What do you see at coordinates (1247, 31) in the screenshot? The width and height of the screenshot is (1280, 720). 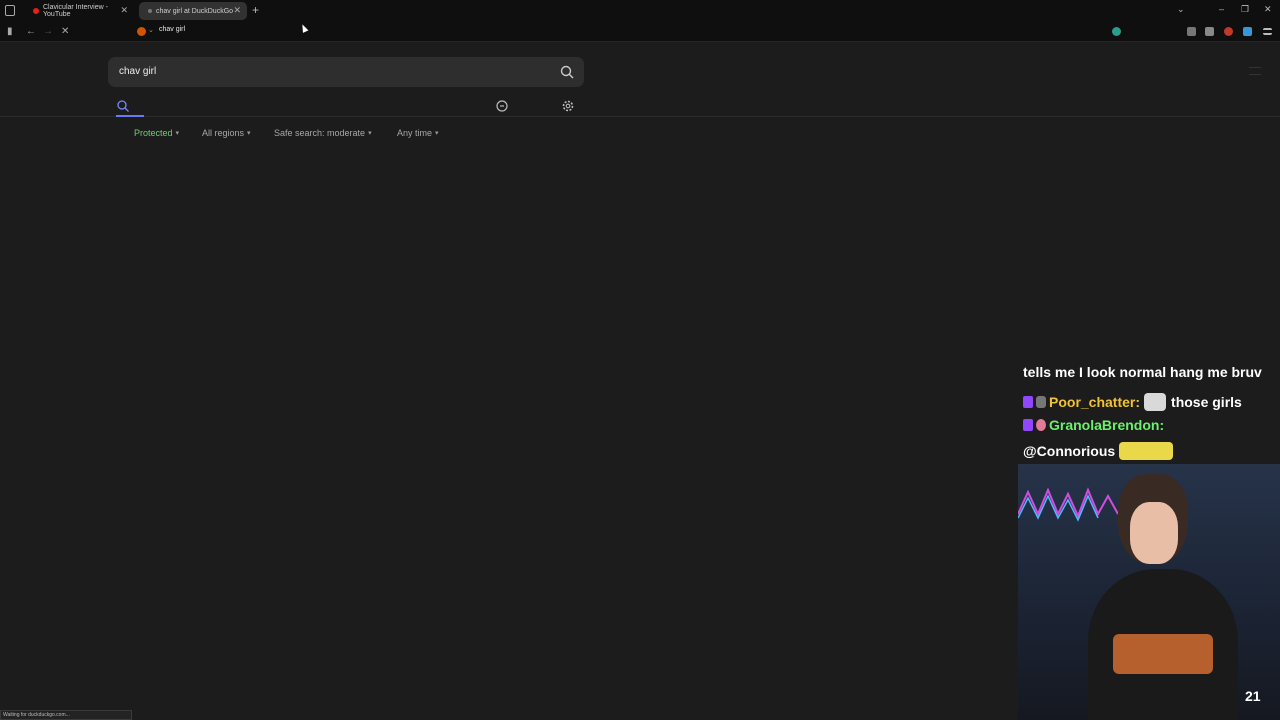 I see `extension-blue-icon` at bounding box center [1247, 31].